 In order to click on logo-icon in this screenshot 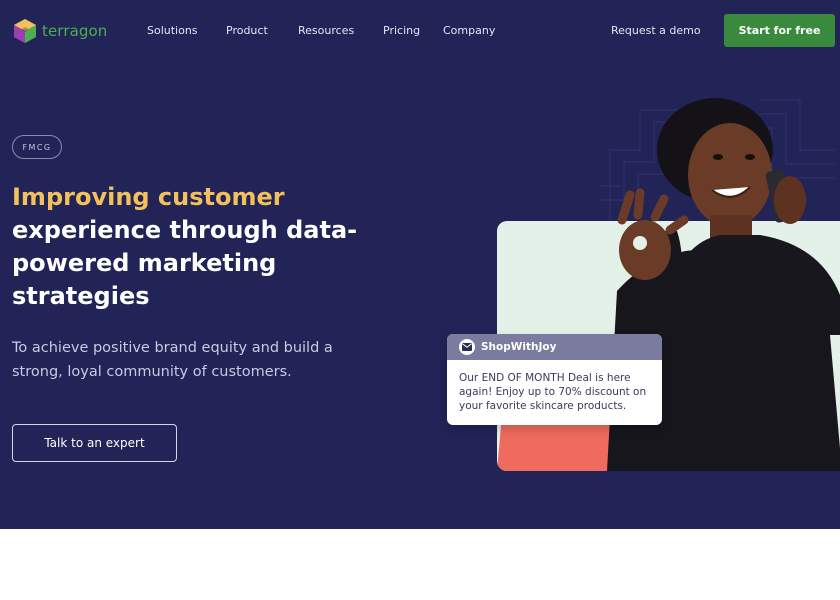, I will do `click(25, 31)`.